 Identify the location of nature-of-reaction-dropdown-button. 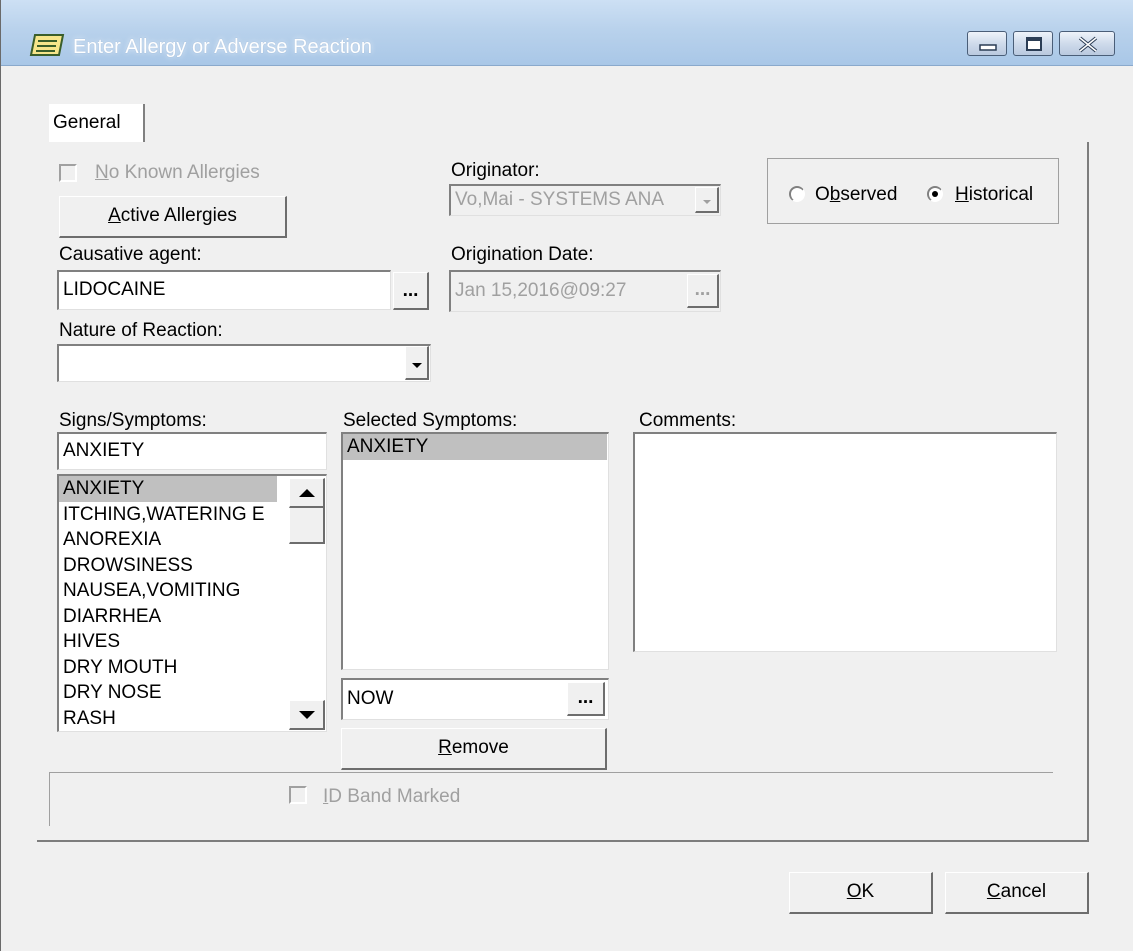
(417, 363).